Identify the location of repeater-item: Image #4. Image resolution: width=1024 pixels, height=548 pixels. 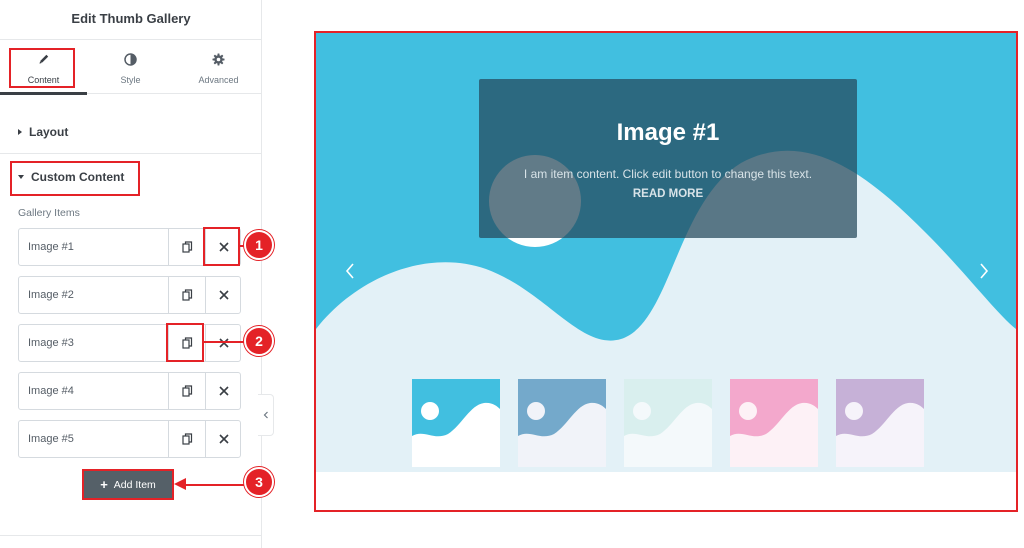
(129, 391).